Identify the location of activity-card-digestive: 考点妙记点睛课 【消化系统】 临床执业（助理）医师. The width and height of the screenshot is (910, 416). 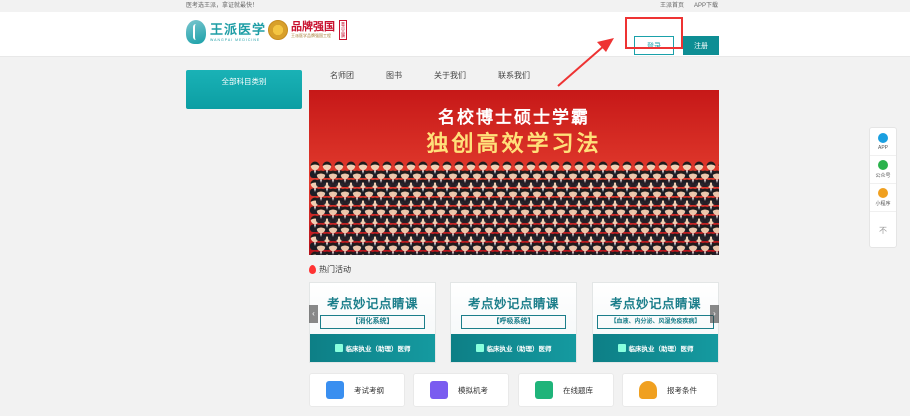
(372, 322).